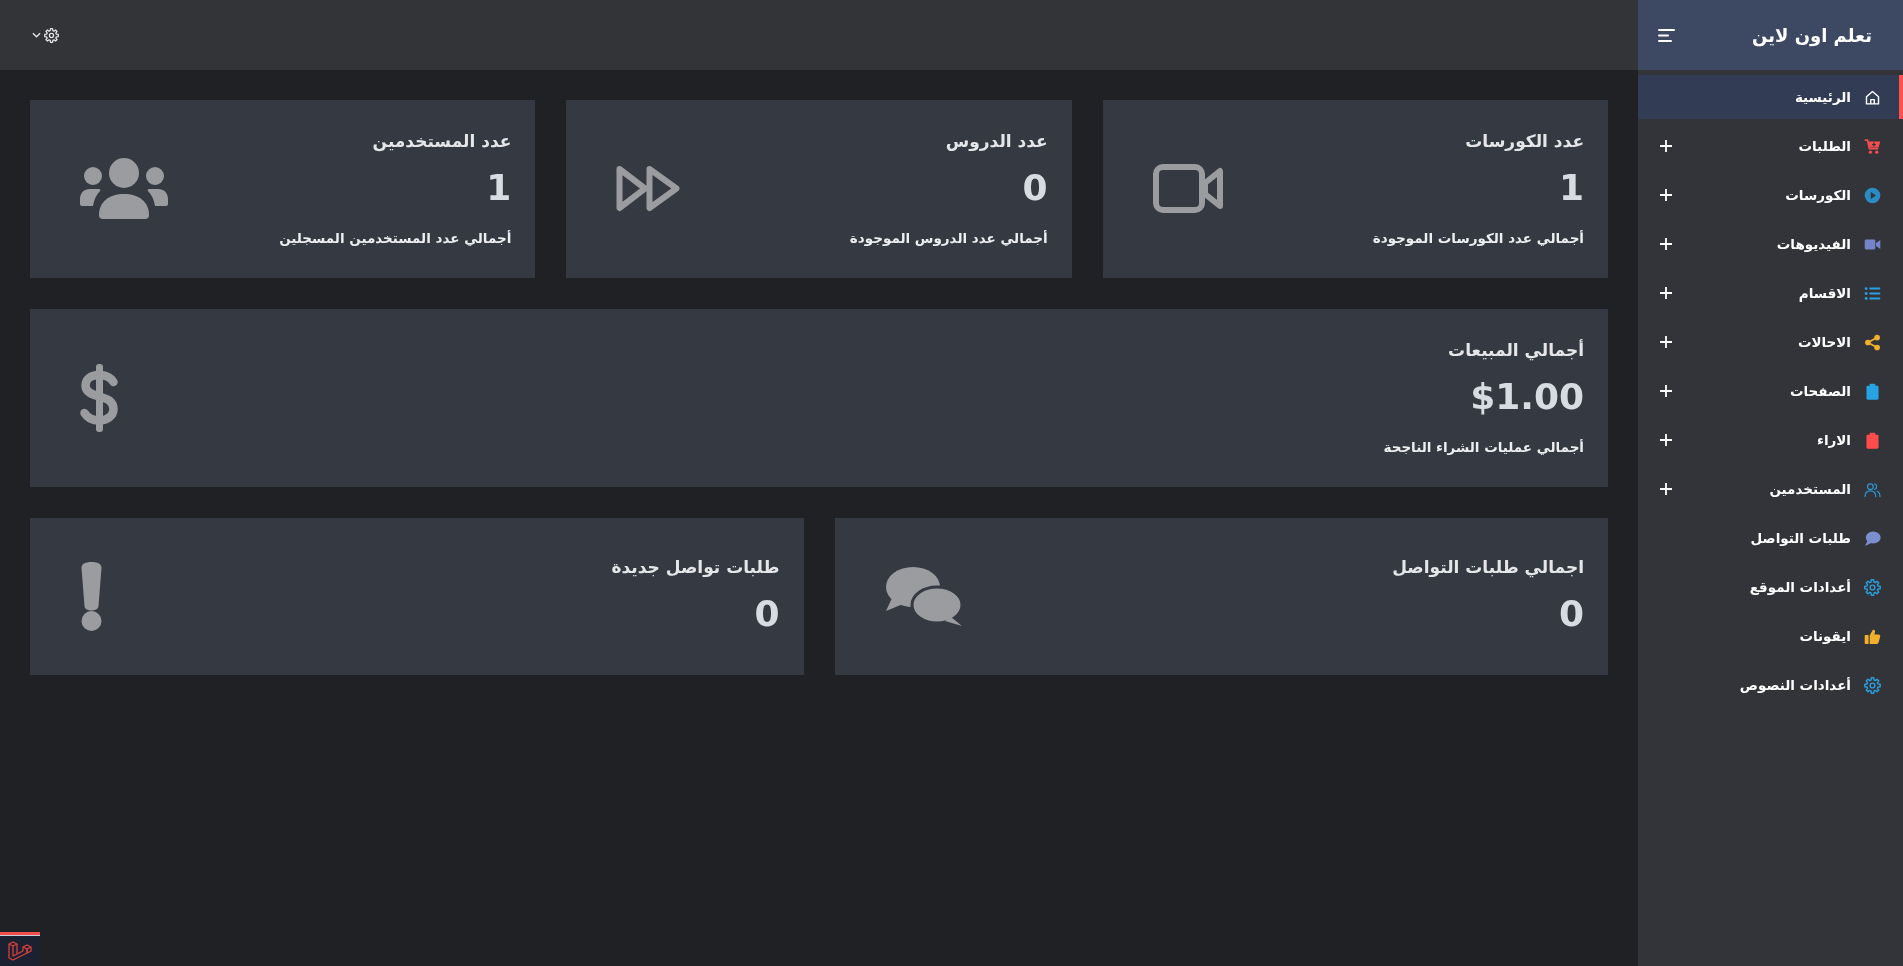 This screenshot has width=1903, height=966. What do you see at coordinates (1527, 397) in the screenshot?
I see `stat-value: $1.00` at bounding box center [1527, 397].